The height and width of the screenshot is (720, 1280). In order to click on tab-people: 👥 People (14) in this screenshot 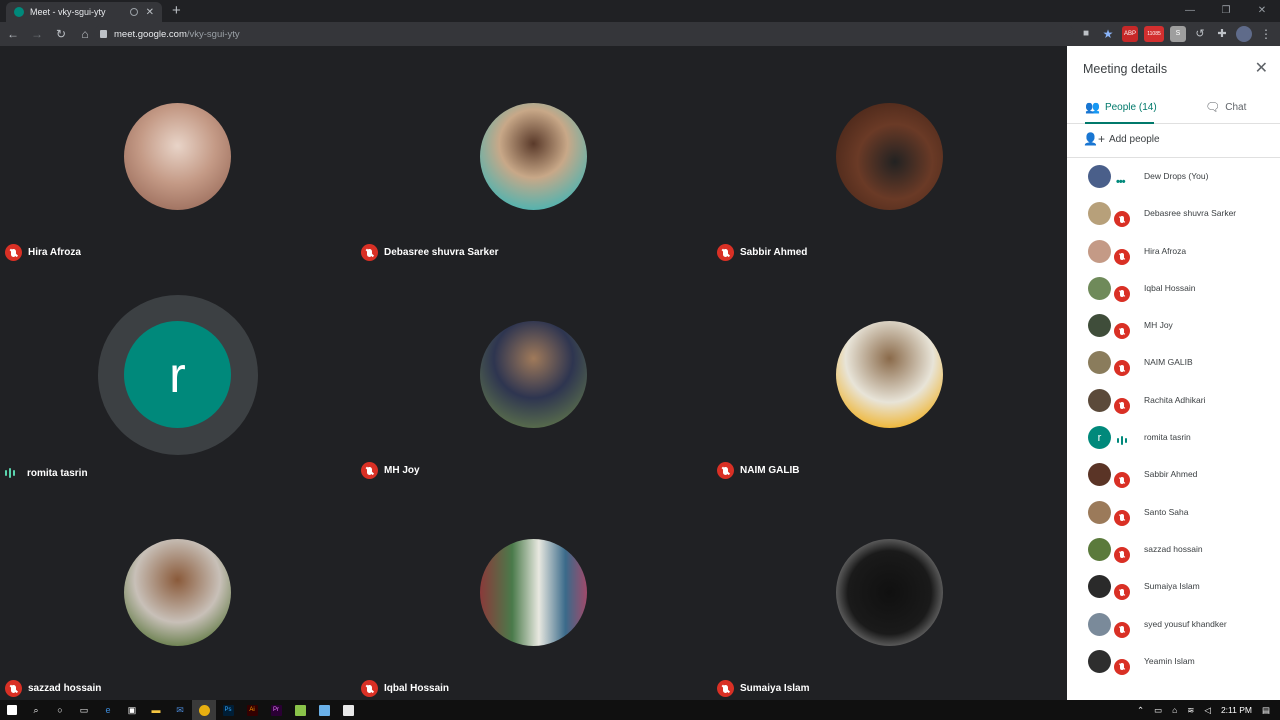, I will do `click(1121, 107)`.